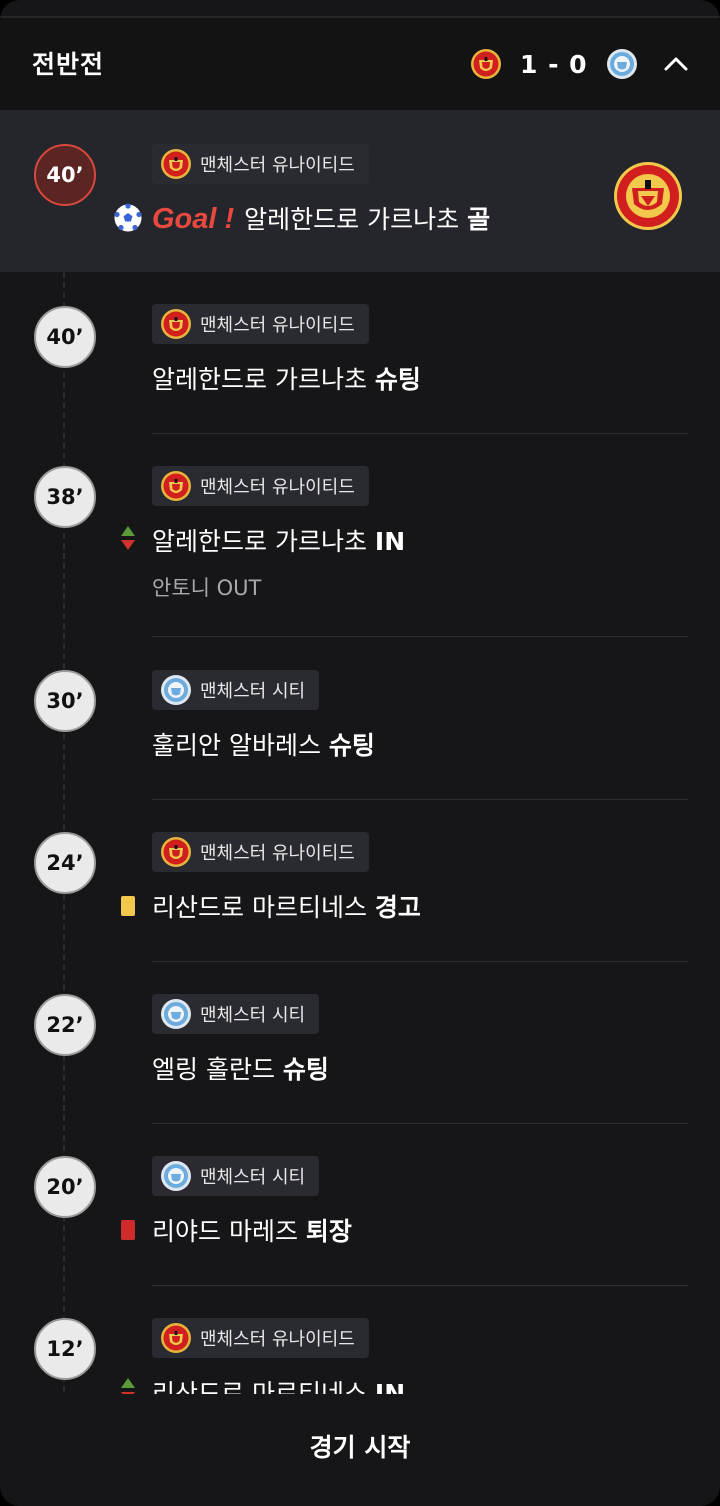 The height and width of the screenshot is (1506, 720). What do you see at coordinates (68, 64) in the screenshot?
I see `period-title: 전반전` at bounding box center [68, 64].